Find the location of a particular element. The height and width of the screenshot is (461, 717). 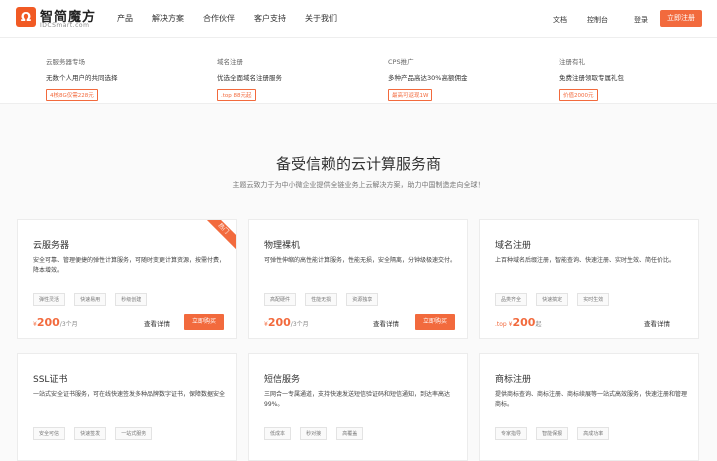

tag-list: 专家指导 智能保报 高成功率 is located at coordinates (554, 430).